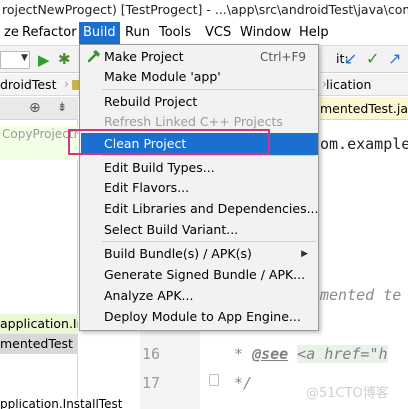  Describe the element at coordinates (15, 60) in the screenshot. I see `run-config-combo: ▼` at that location.